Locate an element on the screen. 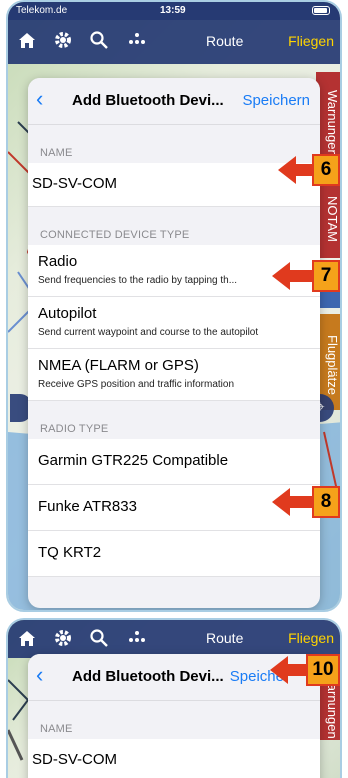  carrier-label: Telekom.de is located at coordinates (42, 10).